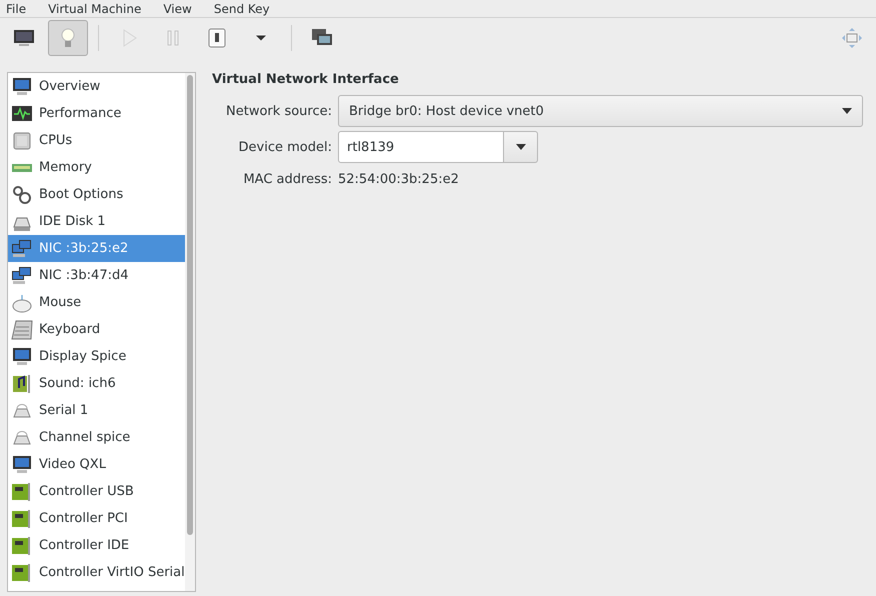 The width and height of the screenshot is (876, 596). Describe the element at coordinates (96, 545) in the screenshot. I see `sidebar-item: Controller IDE` at that location.